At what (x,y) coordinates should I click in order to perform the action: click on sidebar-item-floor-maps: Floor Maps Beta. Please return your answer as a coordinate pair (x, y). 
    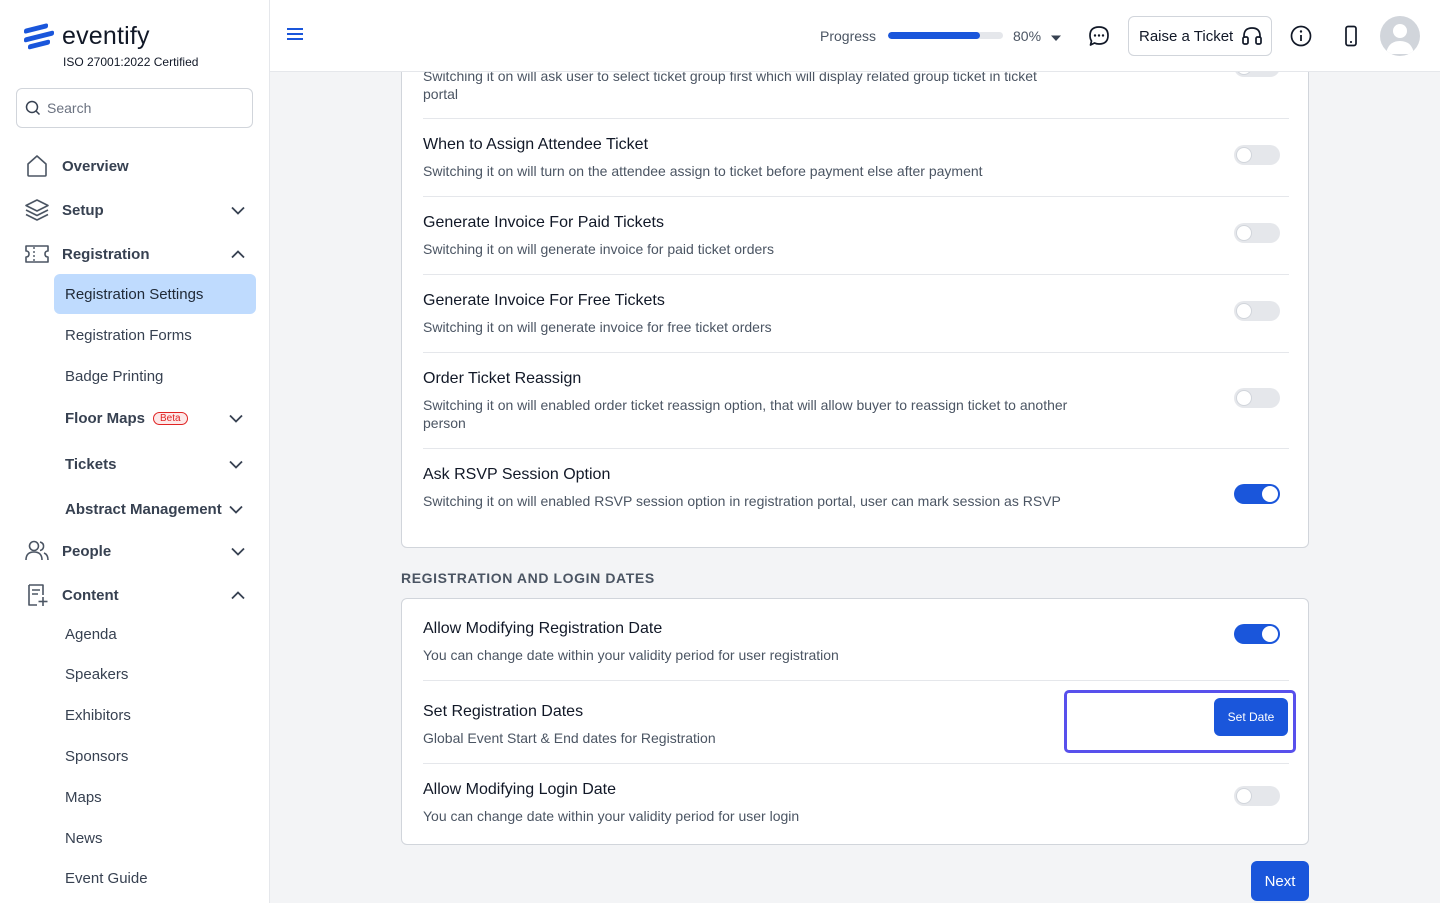
    Looking at the image, I should click on (155, 418).